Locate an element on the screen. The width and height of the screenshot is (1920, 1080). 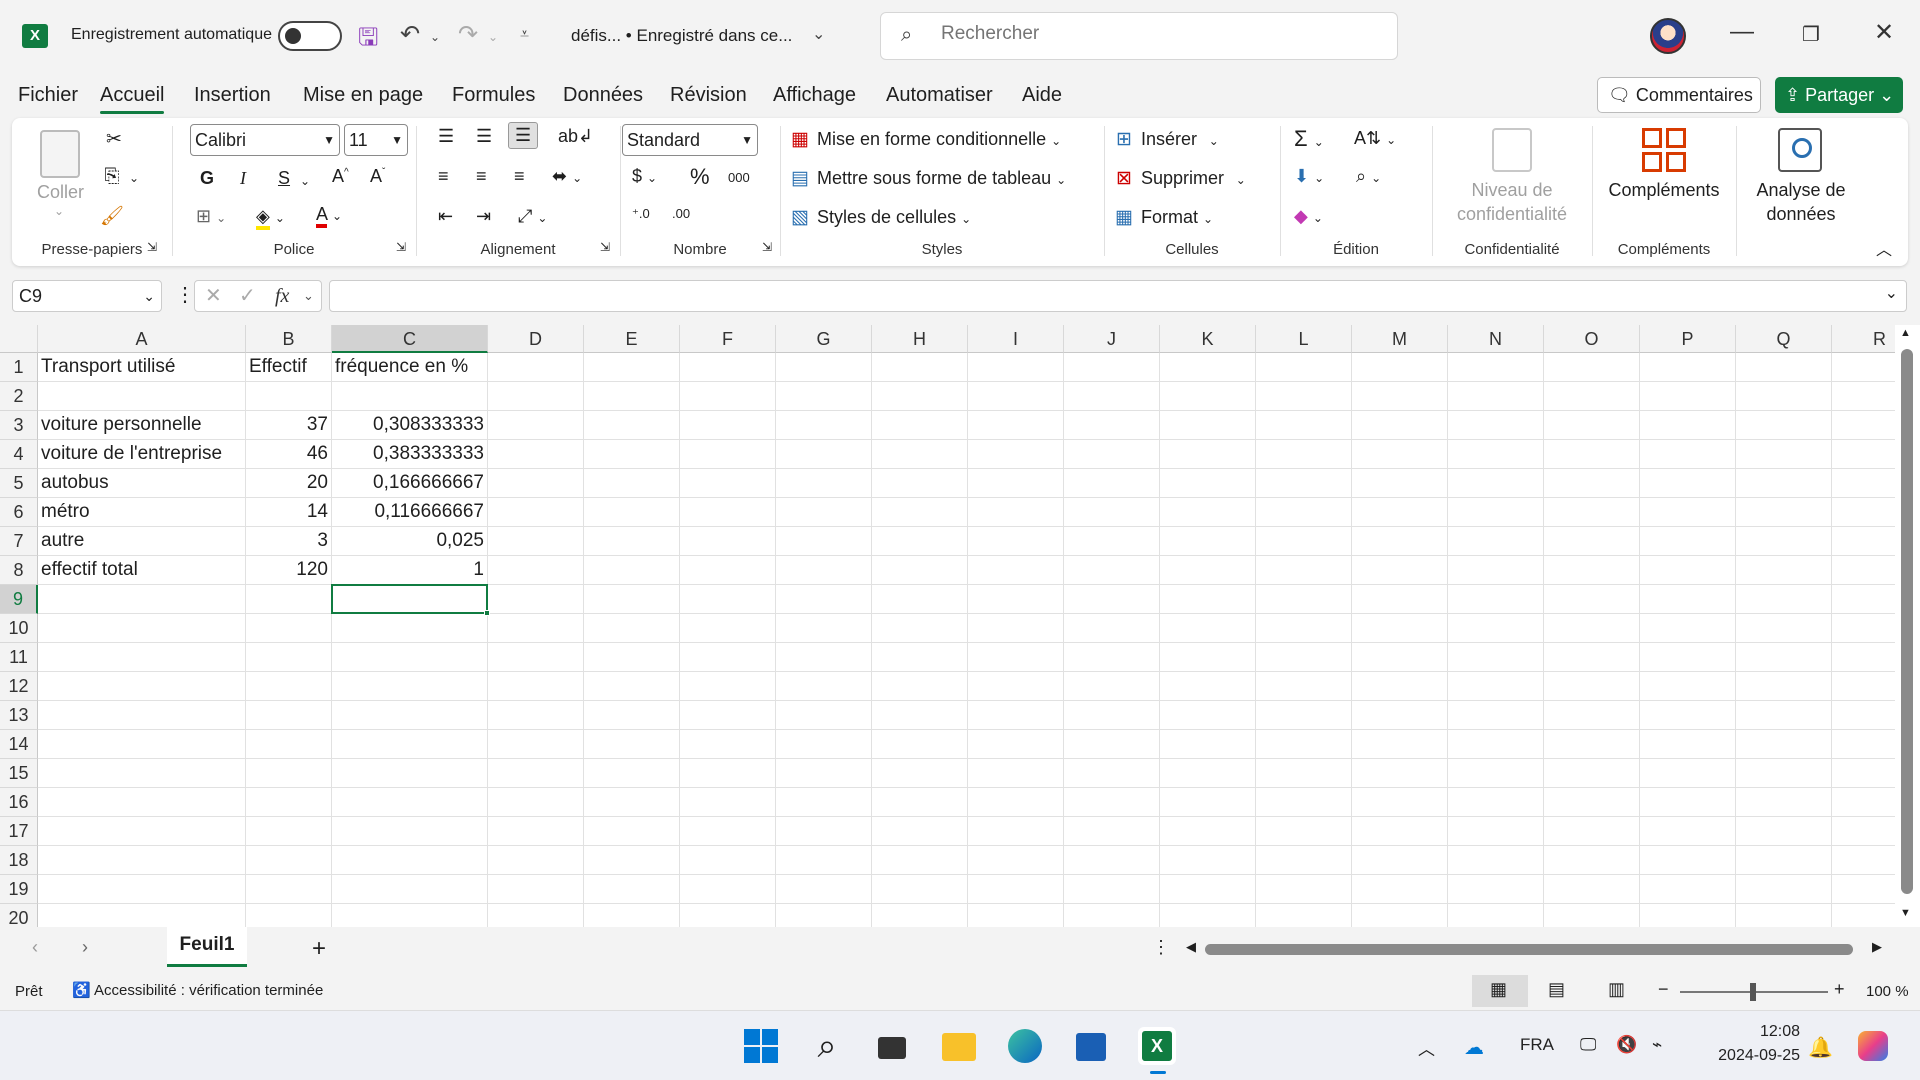
cell-m20 is located at coordinates (1400, 915).